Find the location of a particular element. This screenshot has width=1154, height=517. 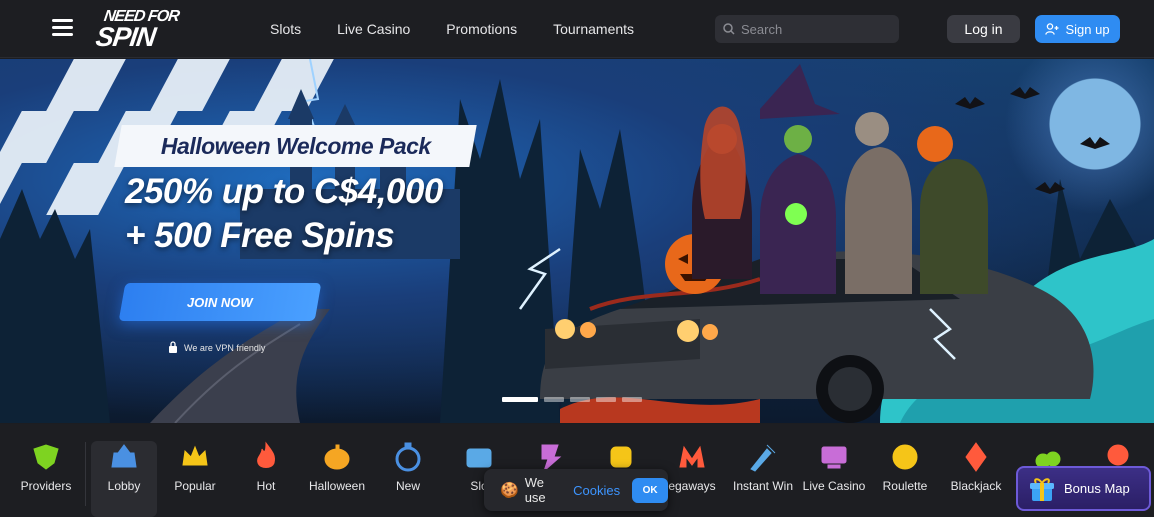

vpn-note: We are VPN friendly is located at coordinates (216, 347).